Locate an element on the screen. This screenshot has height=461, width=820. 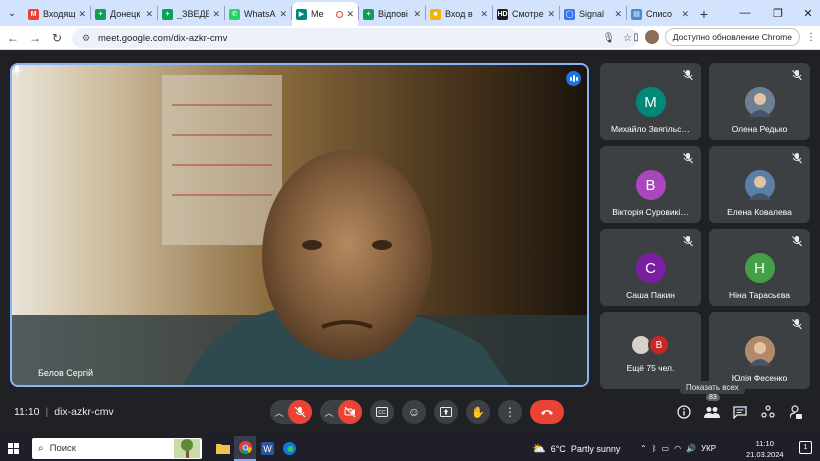
camera-options-chevron-icon: ︿ is located at coordinates (329, 412).